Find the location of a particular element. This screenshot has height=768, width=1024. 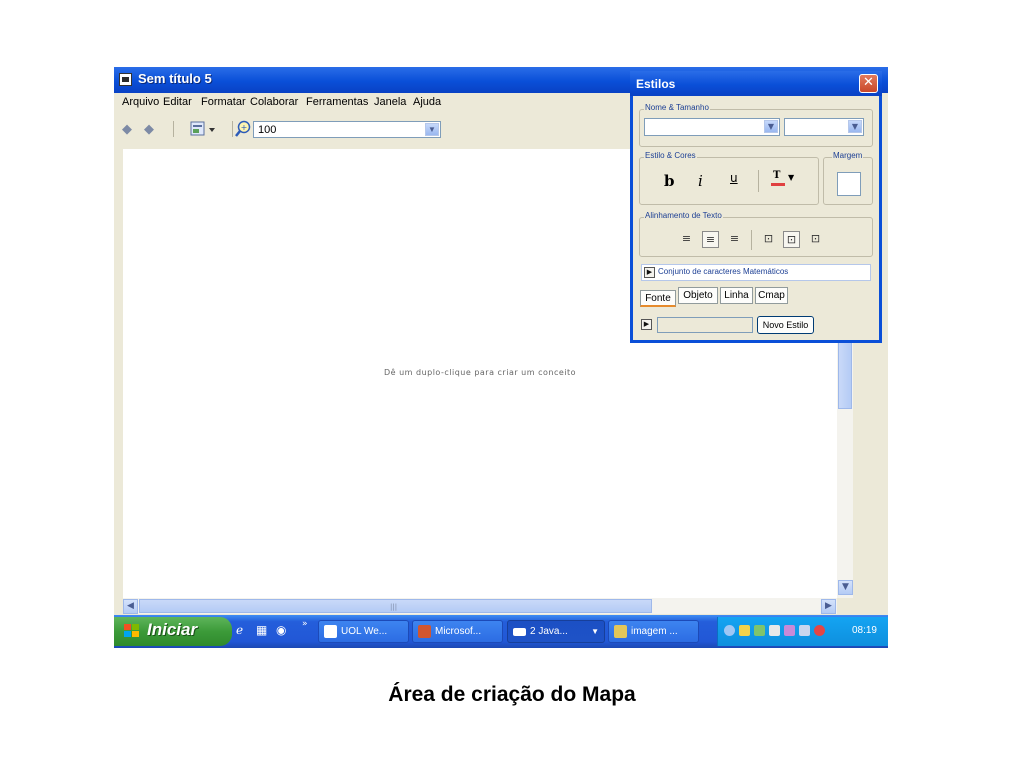

zoom-magnifier-icon: + is located at coordinates (243, 129).